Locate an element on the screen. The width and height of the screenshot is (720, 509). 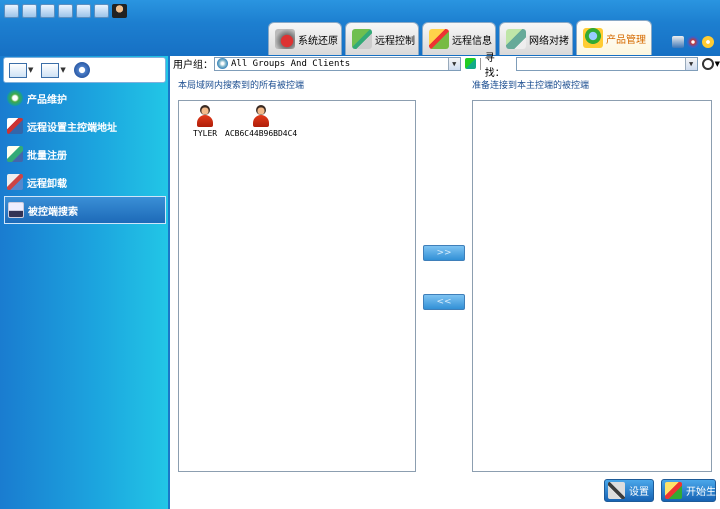
tray-icons is located at coordinates (693, 42).